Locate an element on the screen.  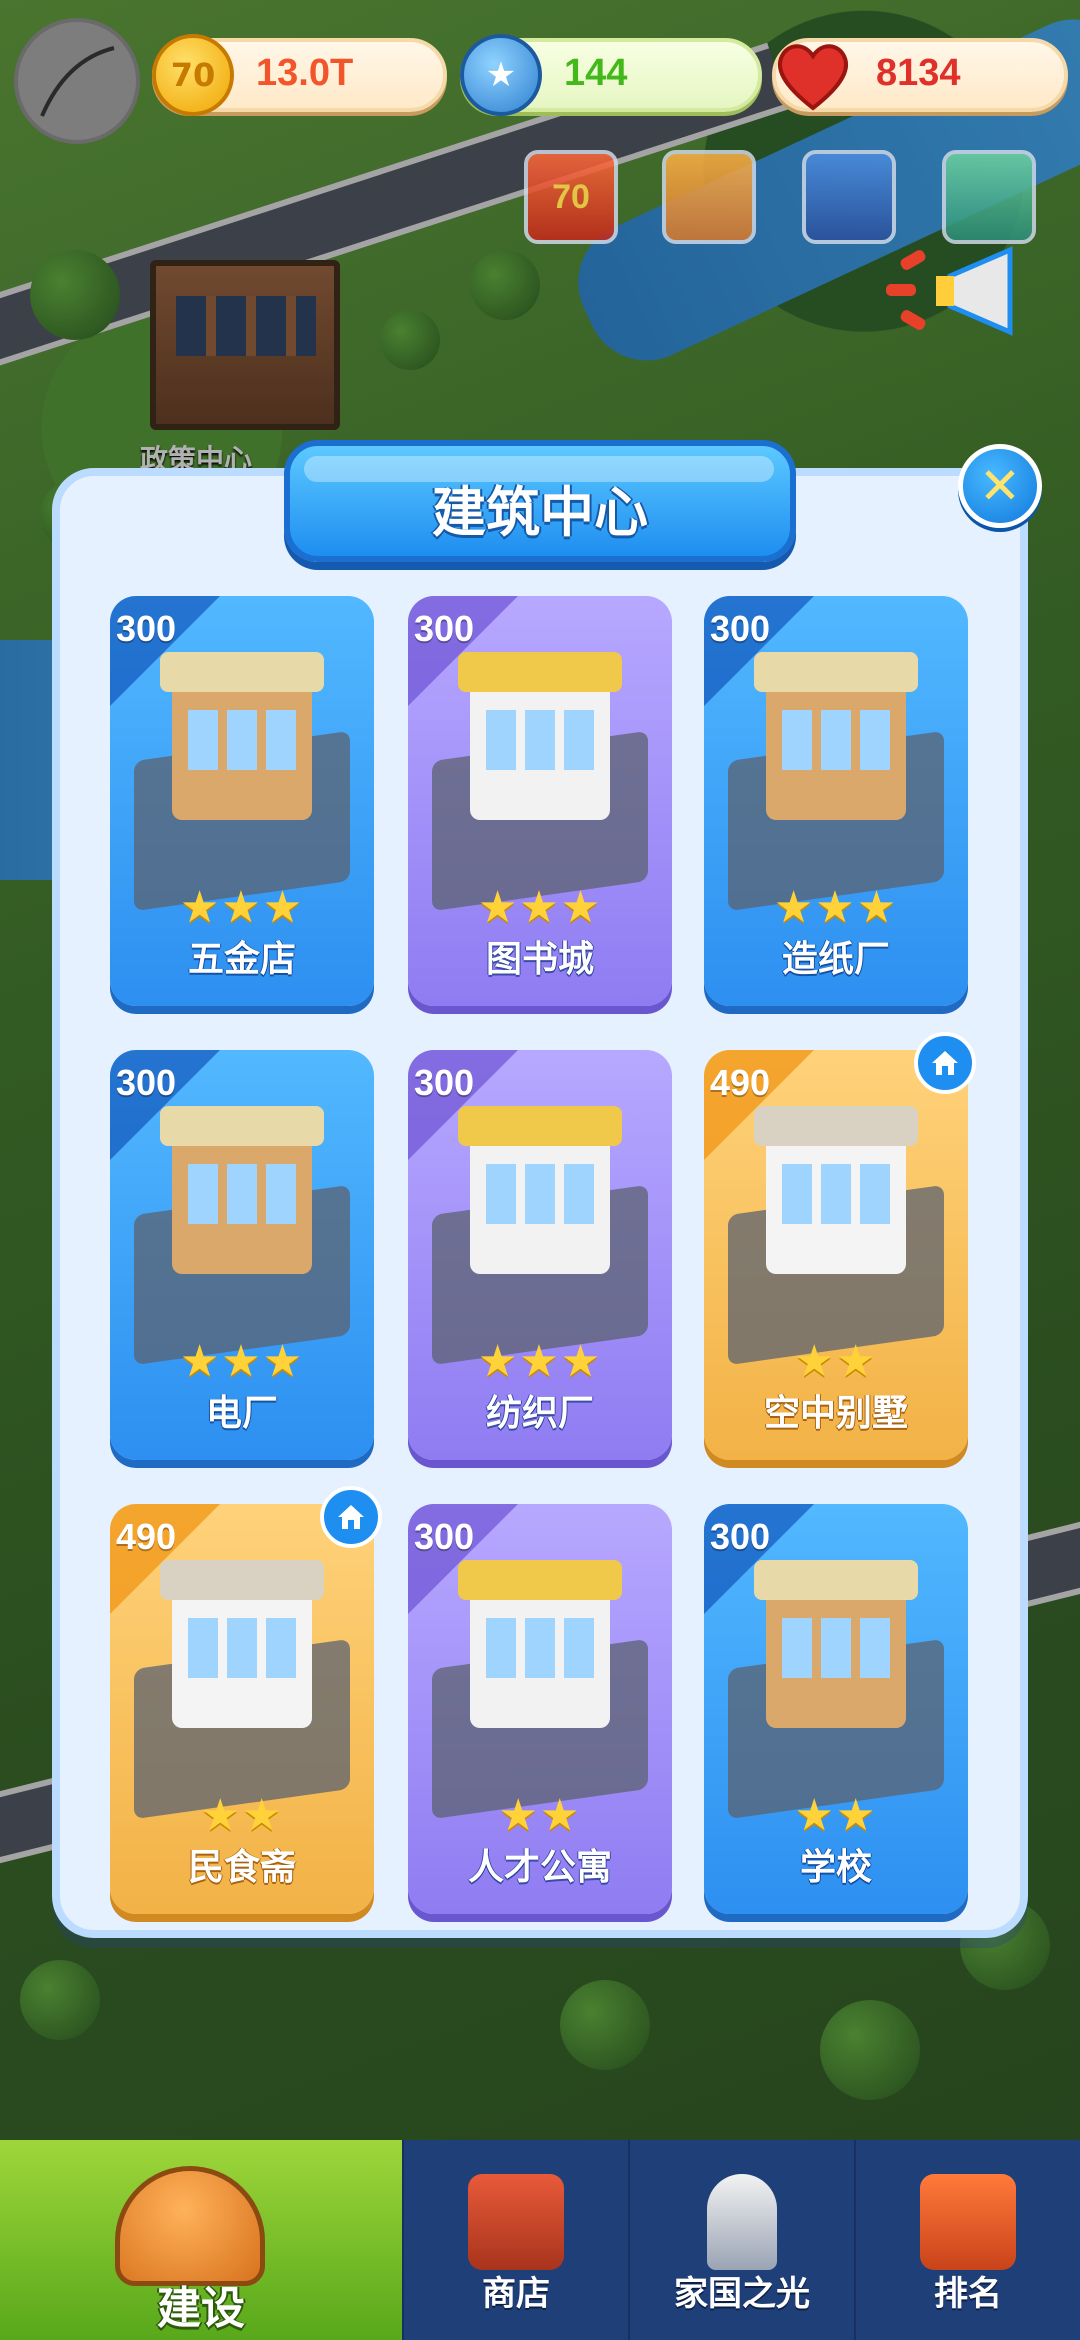
building-name: 人才公寓 is located at coordinates (539, 1867).